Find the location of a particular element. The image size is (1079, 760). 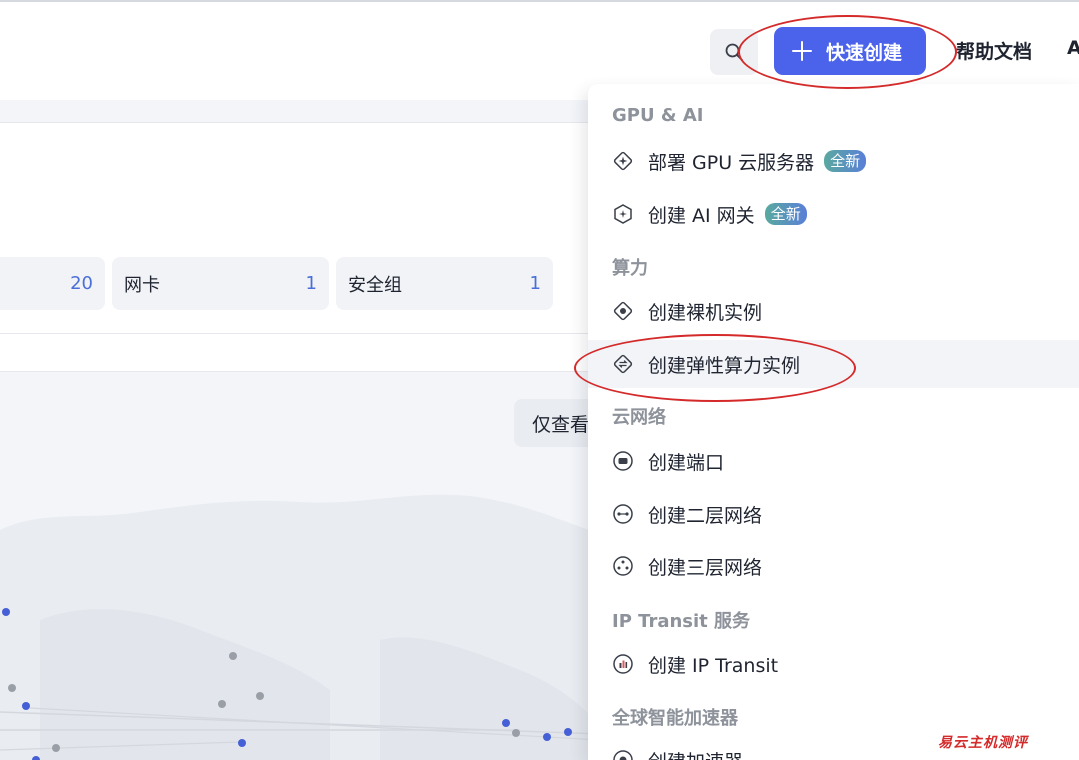

gpu-diamond-icon is located at coordinates (623, 161).